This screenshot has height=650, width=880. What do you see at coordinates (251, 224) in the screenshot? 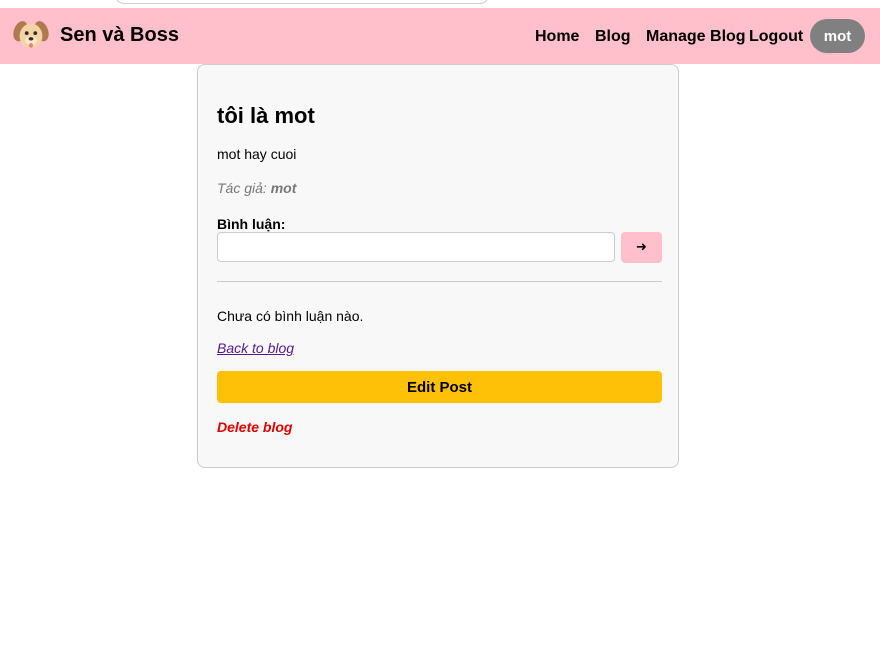
I see `comment-label: Bình luận:` at bounding box center [251, 224].